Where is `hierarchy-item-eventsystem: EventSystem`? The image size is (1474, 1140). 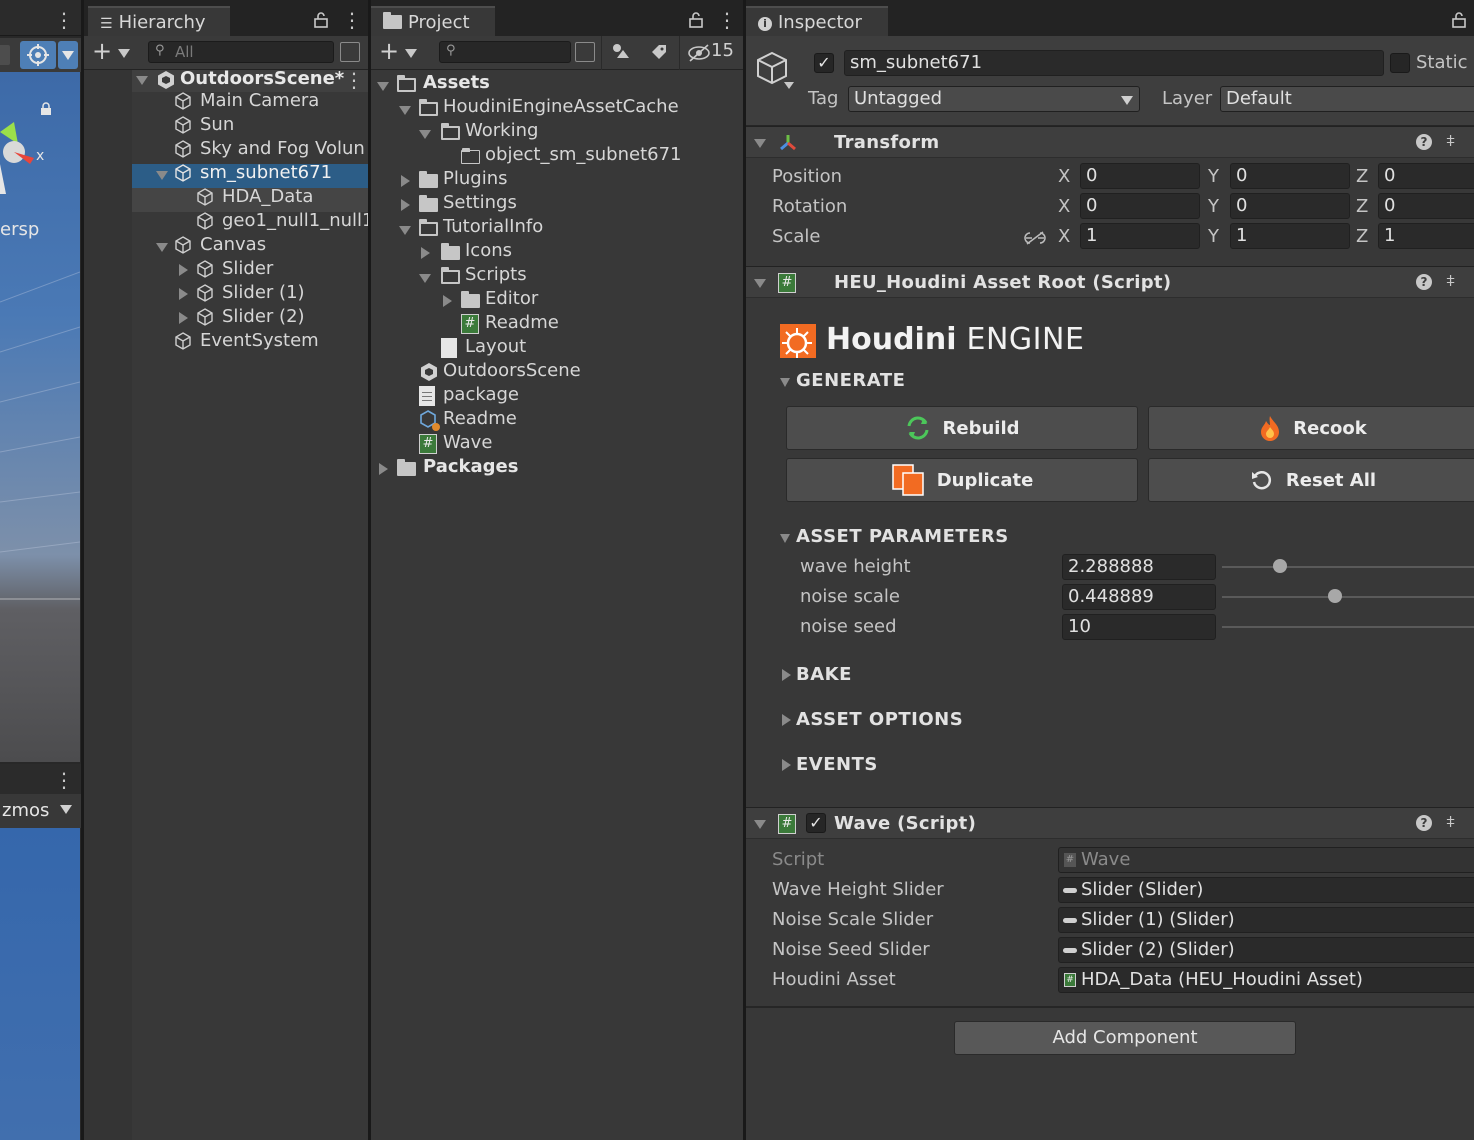
hierarchy-item-eventsystem: EventSystem is located at coordinates (246, 341).